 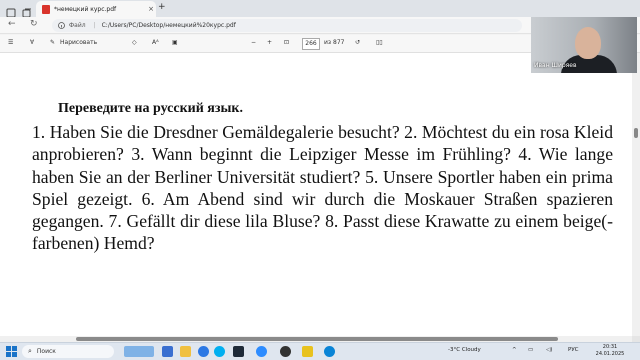 What do you see at coordinates (151, 9) in the screenshot?
I see `tab-close-icon: ×` at bounding box center [151, 9].